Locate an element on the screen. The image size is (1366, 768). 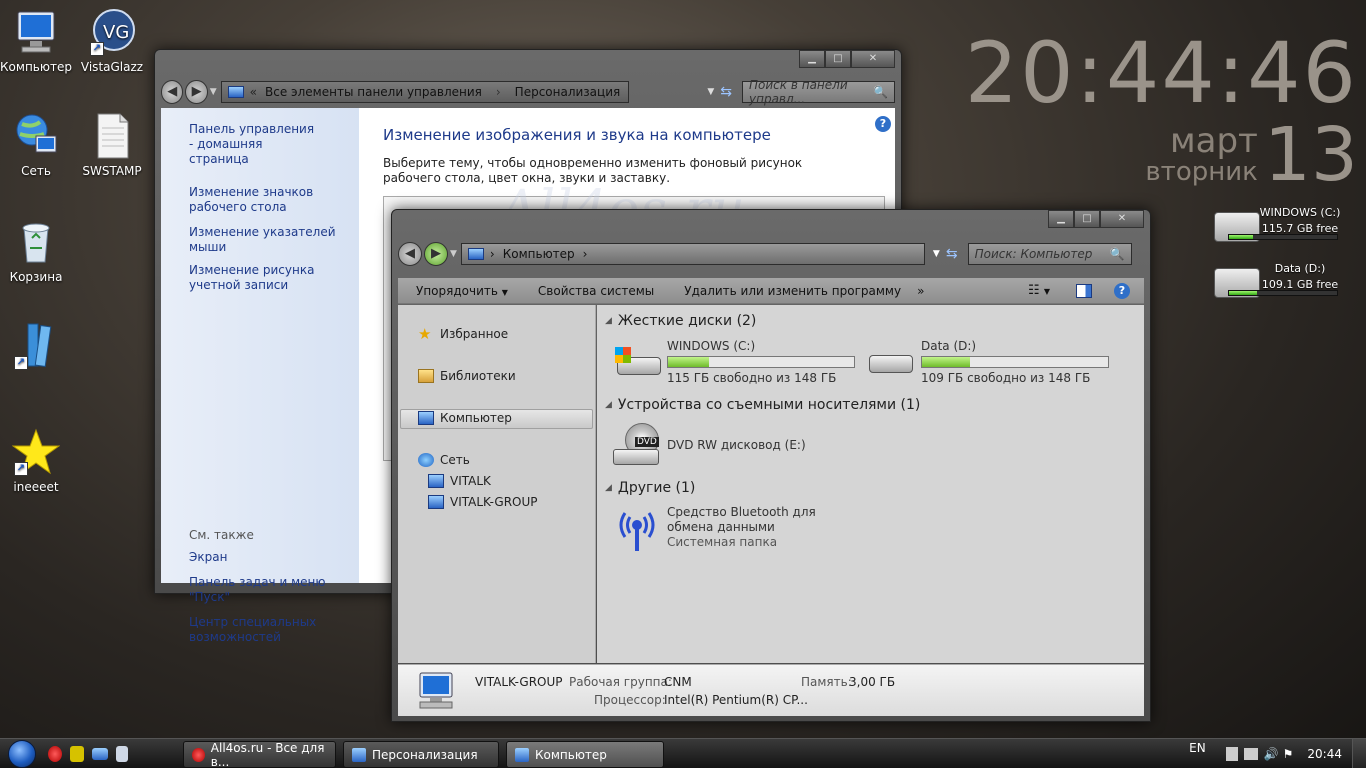
drive-gadget-c: WINDOWS (C:) 115.7 GB free is located at coordinates (1278, 226).